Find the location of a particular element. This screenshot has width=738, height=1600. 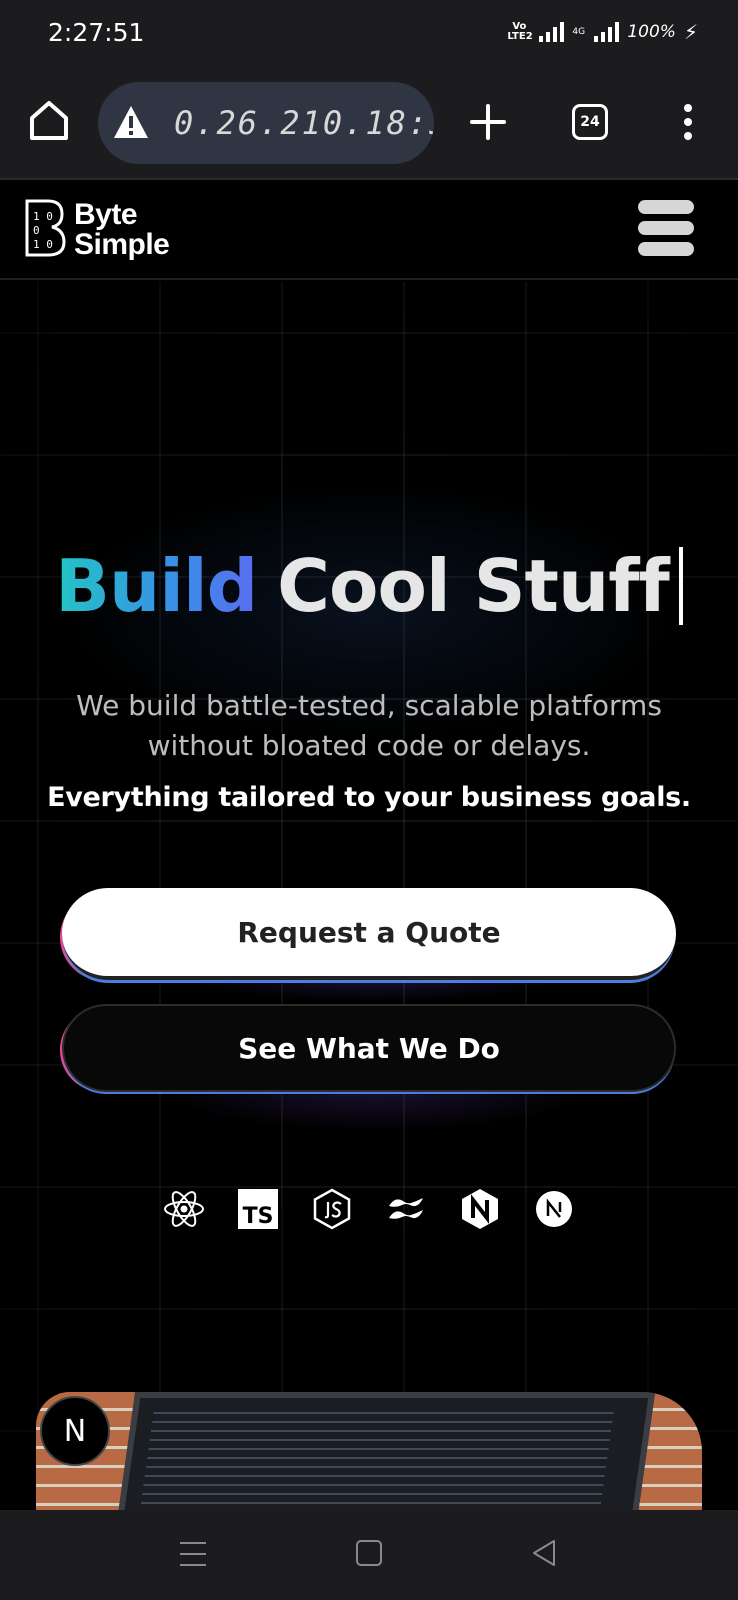

browser-toolbar: 0.26.210.18:300 24 is located at coordinates (369, 123).